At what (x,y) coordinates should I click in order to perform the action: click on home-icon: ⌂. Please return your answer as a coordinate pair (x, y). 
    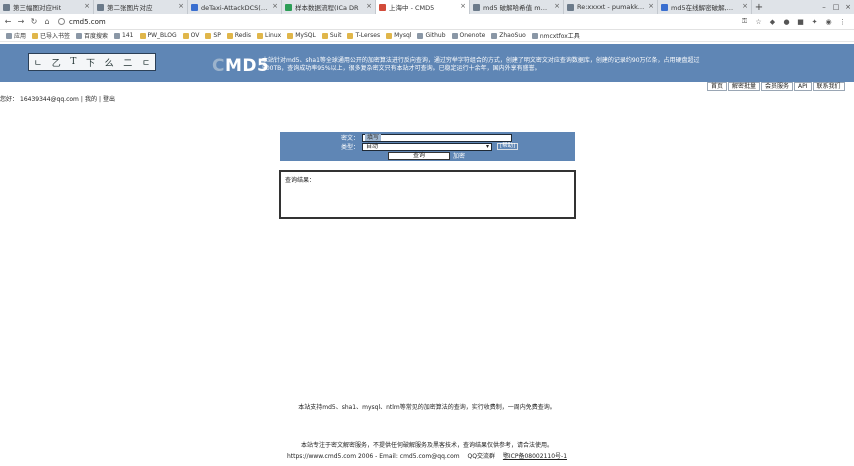
    Looking at the image, I should click on (47, 21).